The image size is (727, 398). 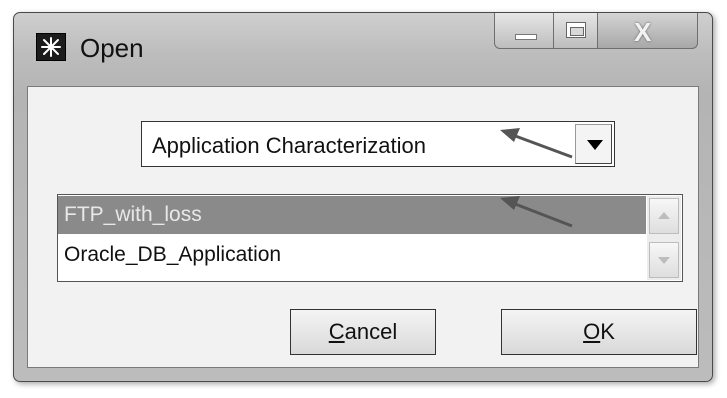 What do you see at coordinates (352, 255) in the screenshot?
I see `list-item-oracle-db-application: Oracle_DB_Application` at bounding box center [352, 255].